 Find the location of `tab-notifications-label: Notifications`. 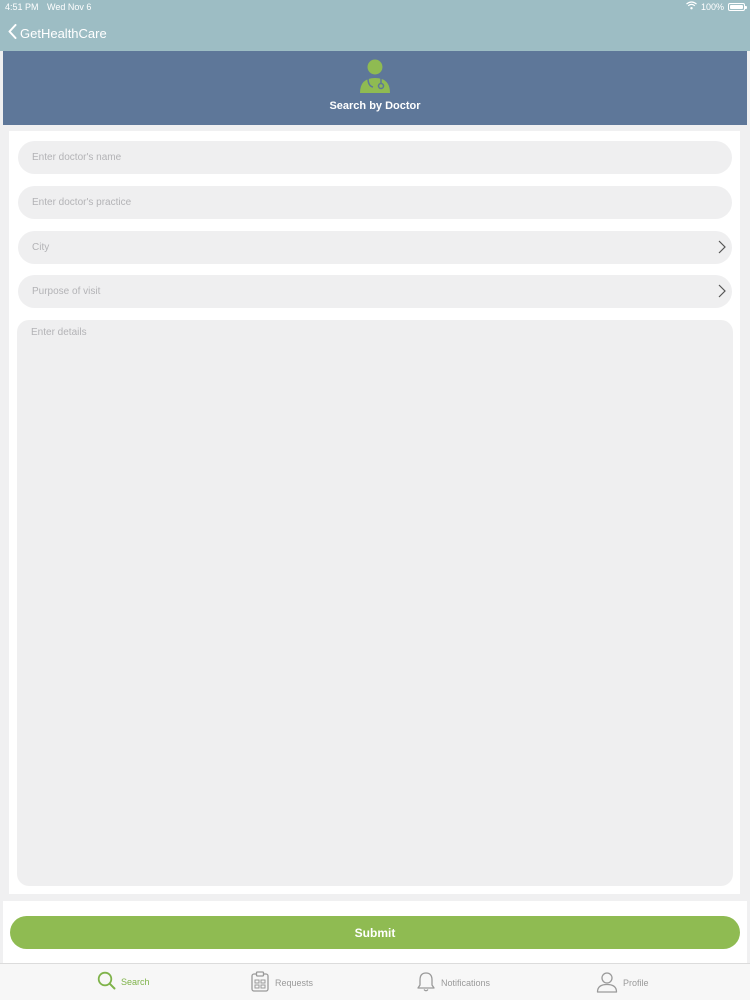

tab-notifications-label: Notifications is located at coordinates (466, 982).